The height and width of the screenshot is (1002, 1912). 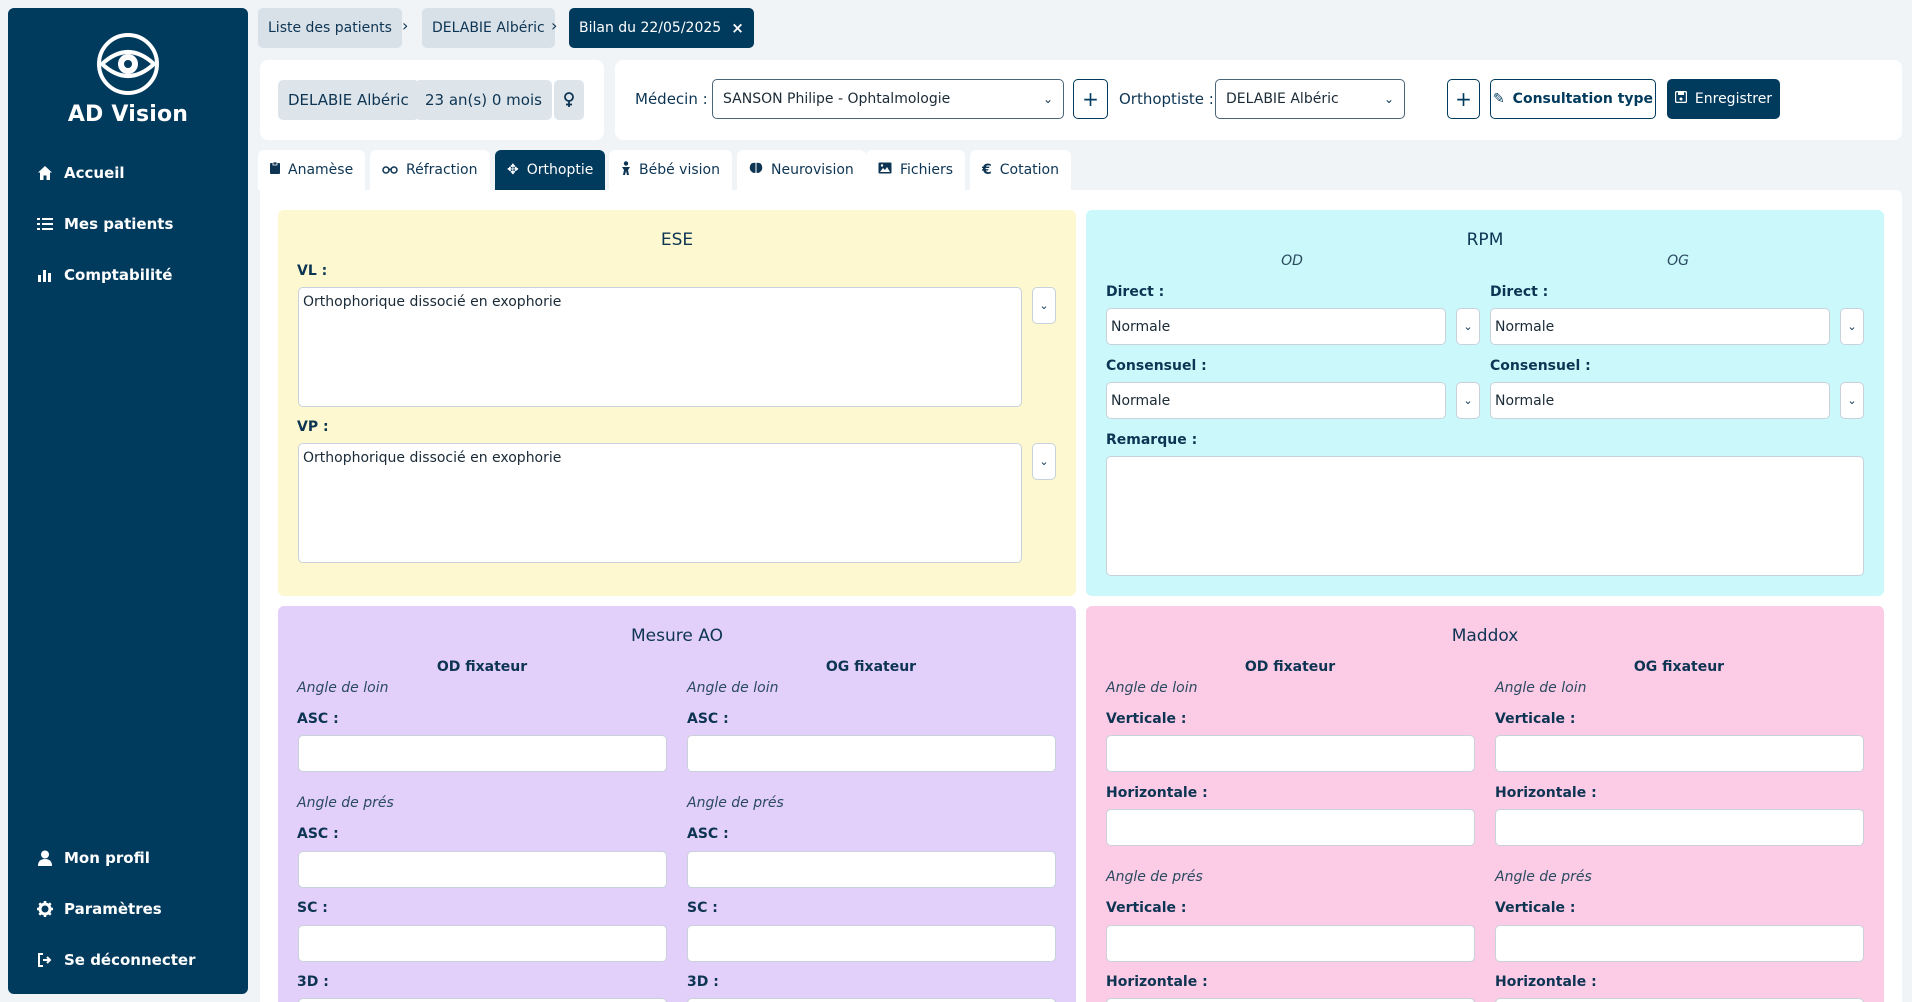 What do you see at coordinates (1679, 753) in the screenshot?
I see `maddox-og-loin-verticale-input` at bounding box center [1679, 753].